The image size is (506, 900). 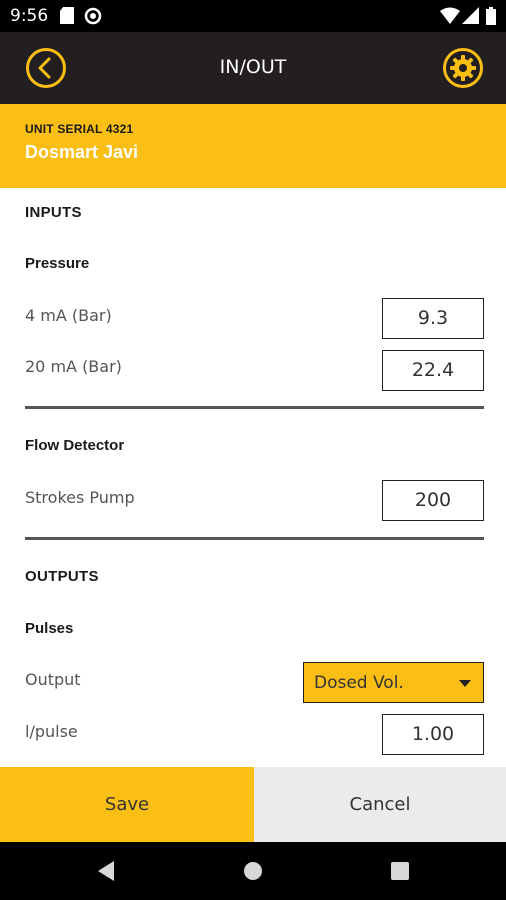 I want to click on unit-name: Dosmart Javi, so click(x=82, y=152).